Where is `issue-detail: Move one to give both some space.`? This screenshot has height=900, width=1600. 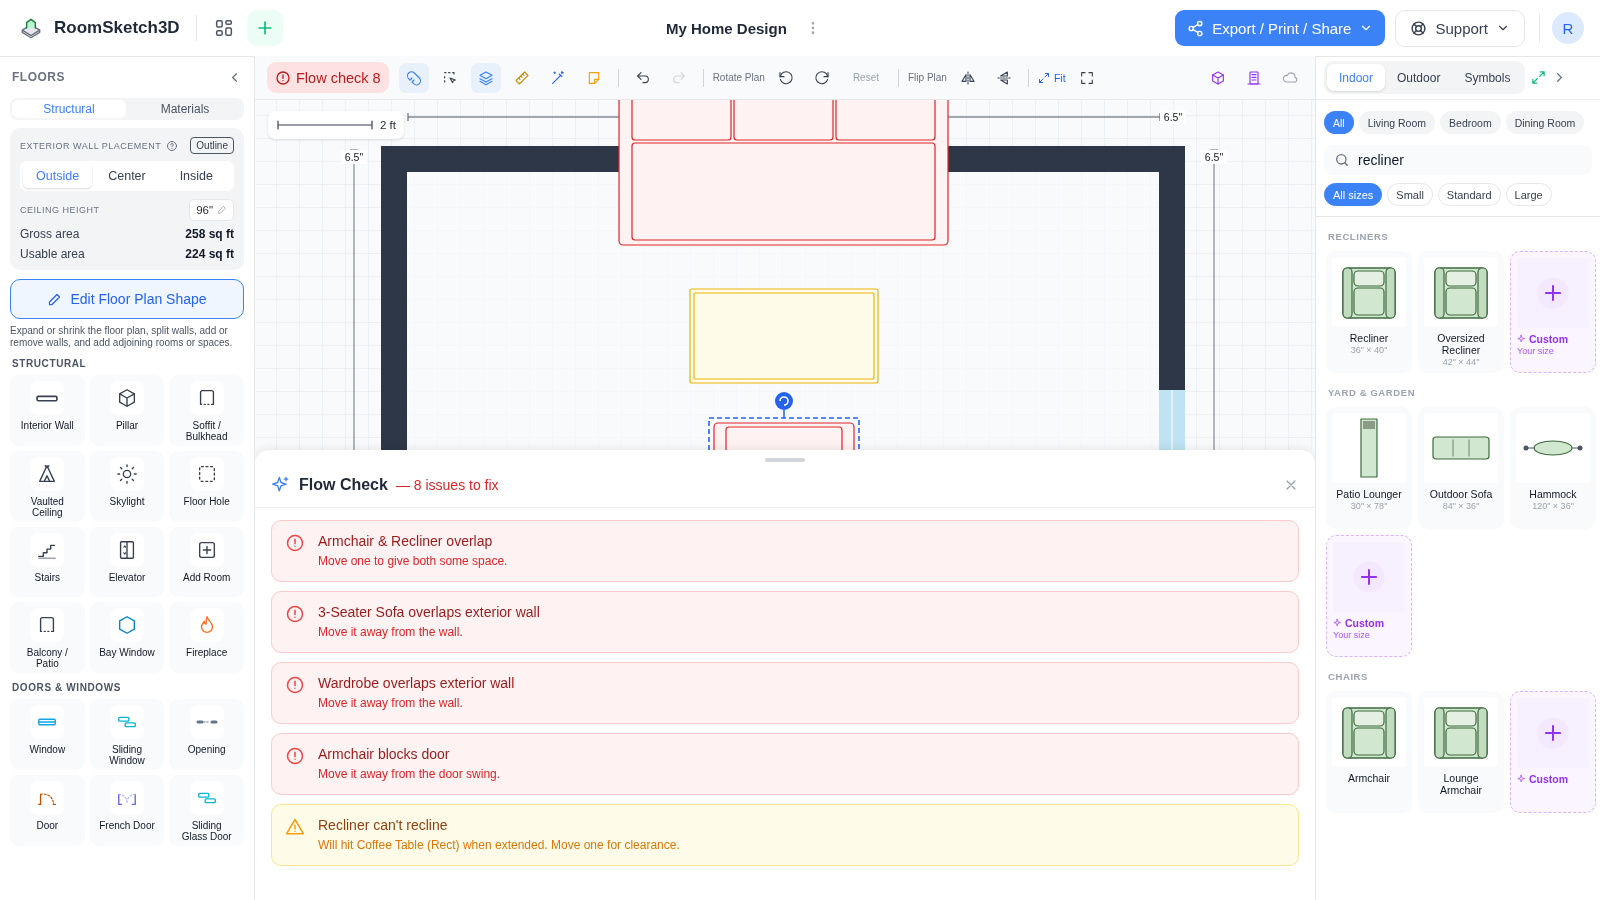
issue-detail: Move one to give both some space. is located at coordinates (413, 561).